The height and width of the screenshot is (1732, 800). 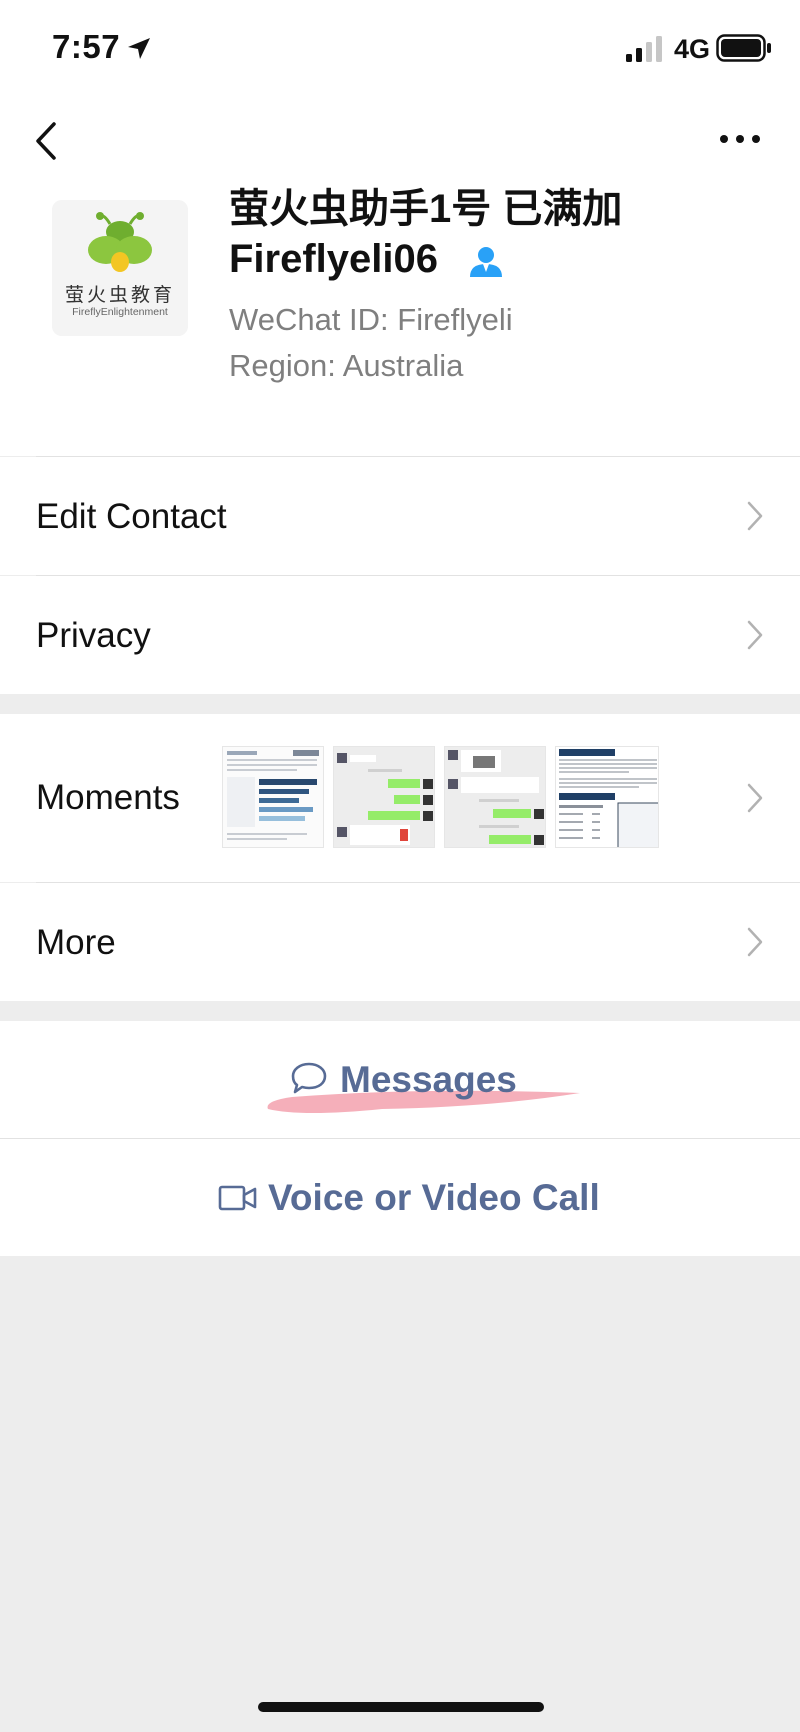 What do you see at coordinates (76, 942) in the screenshot?
I see `more-label: More` at bounding box center [76, 942].